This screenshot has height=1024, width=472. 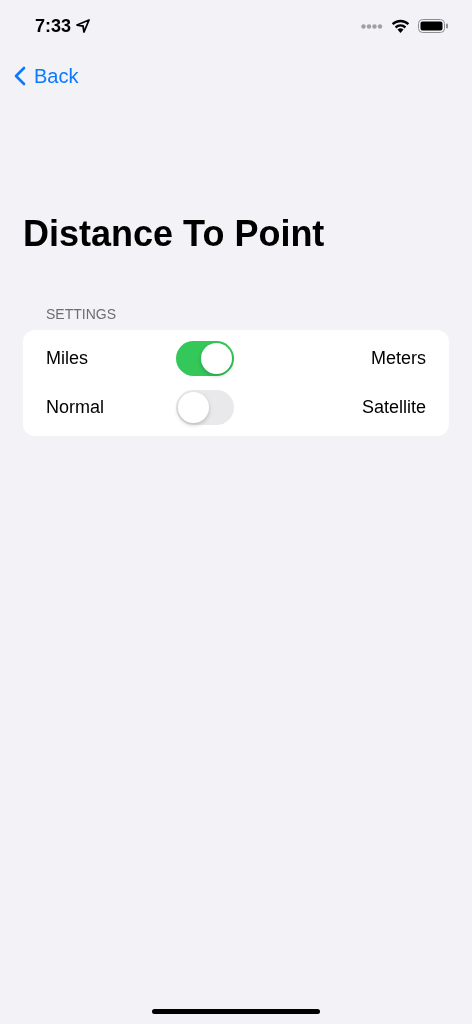 I want to click on wifi-icon, so click(x=400, y=26).